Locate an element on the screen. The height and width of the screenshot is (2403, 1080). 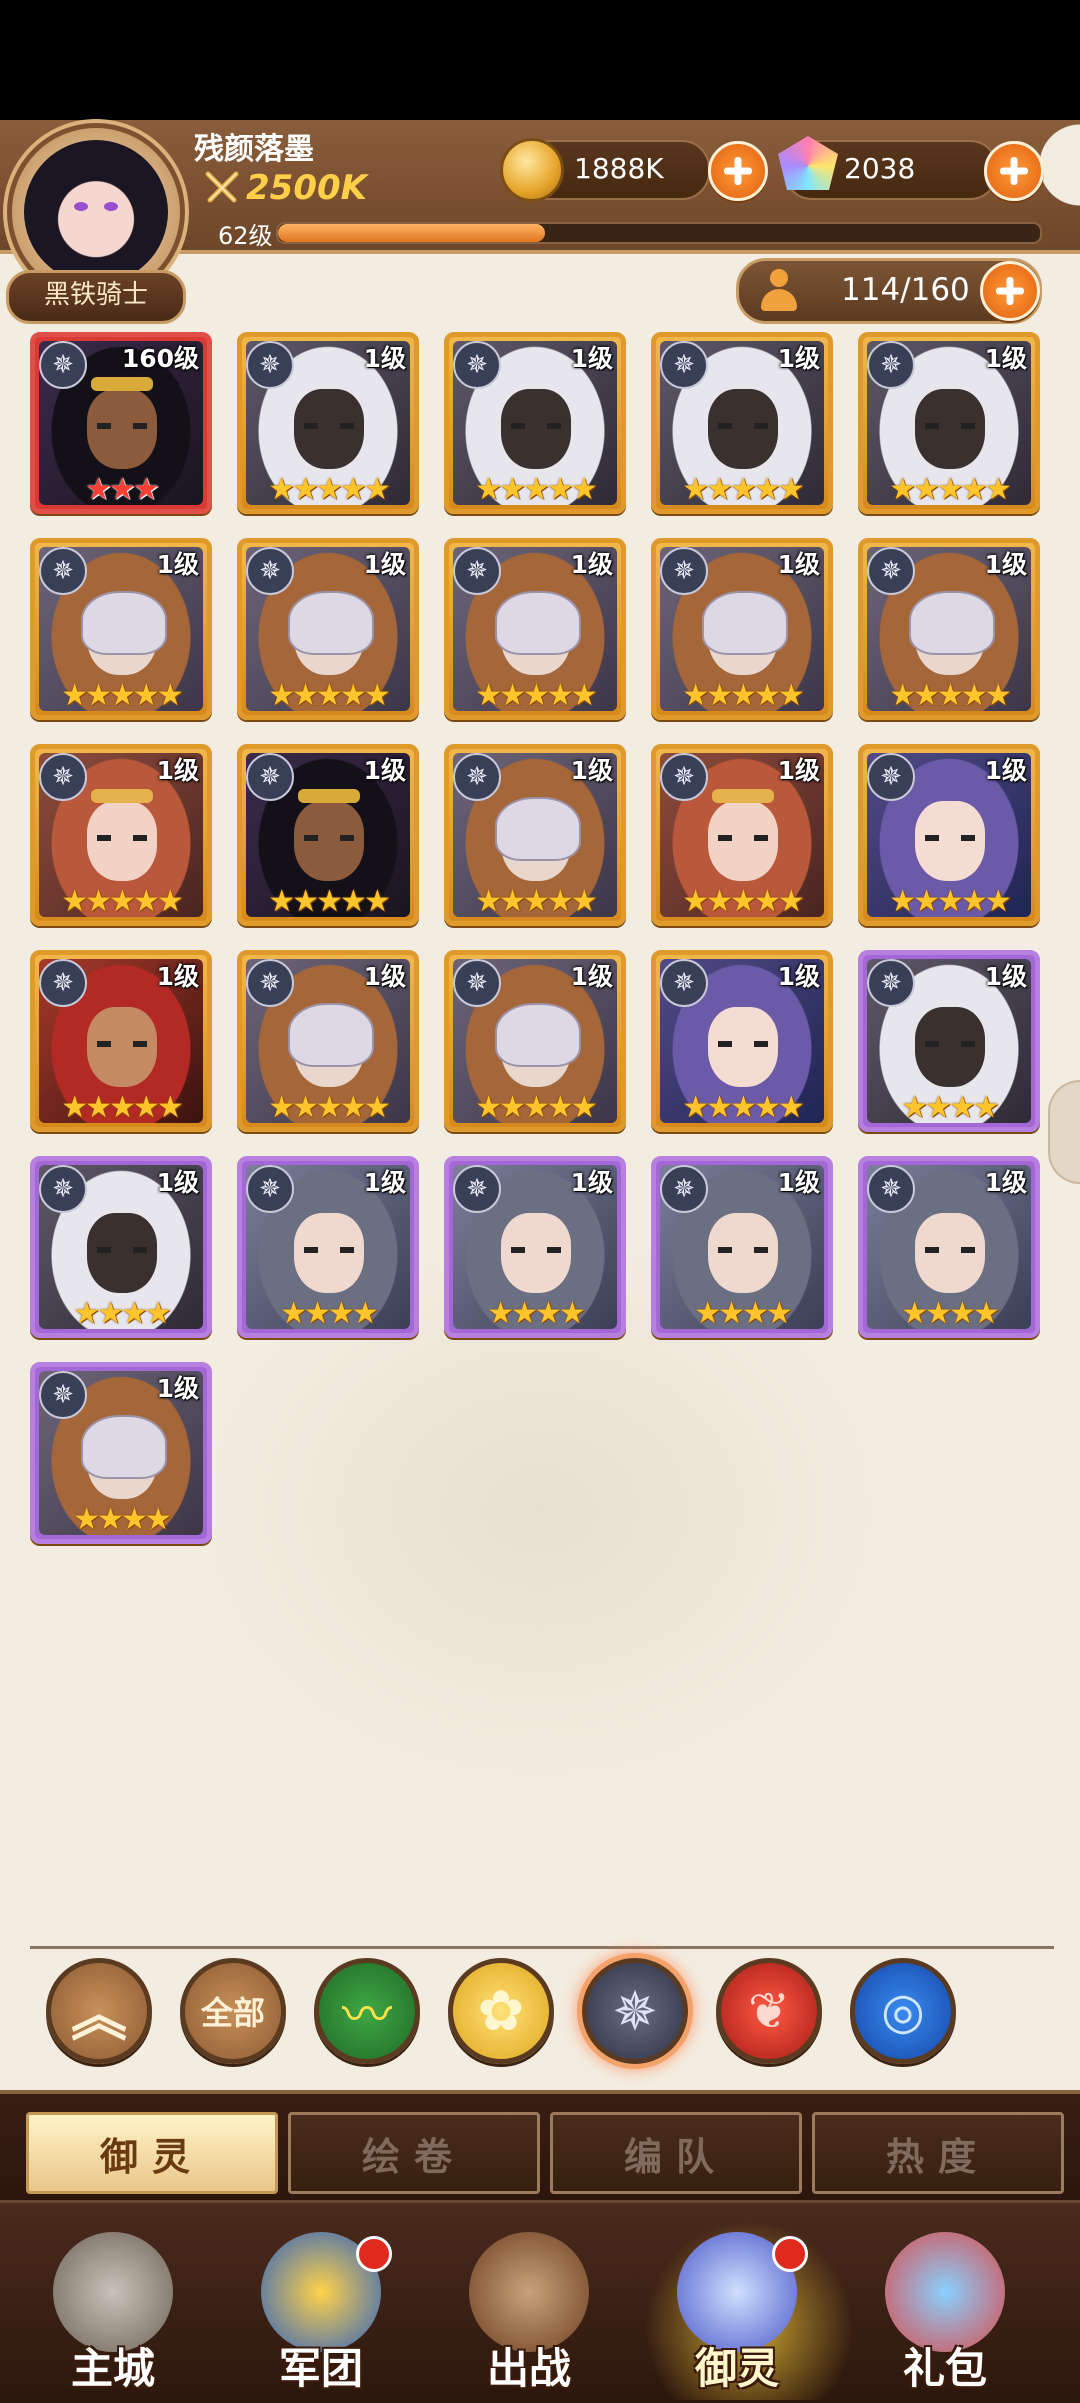
player-level: 62级 is located at coordinates (245, 236).